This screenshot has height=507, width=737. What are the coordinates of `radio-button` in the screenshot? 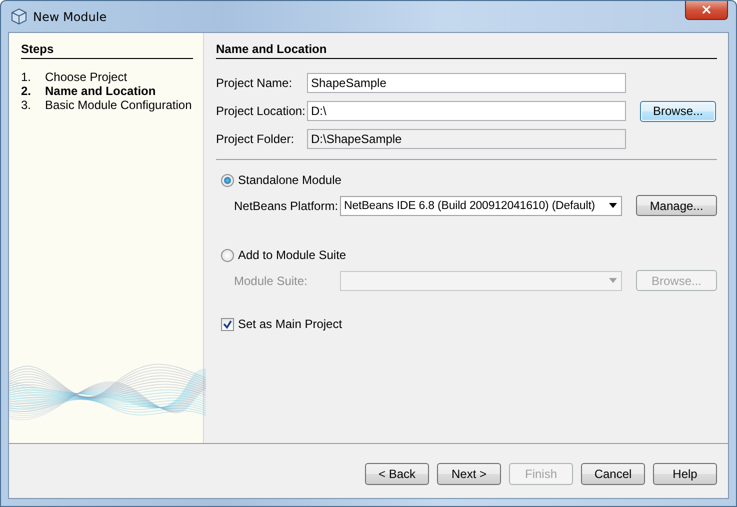 It's located at (227, 180).